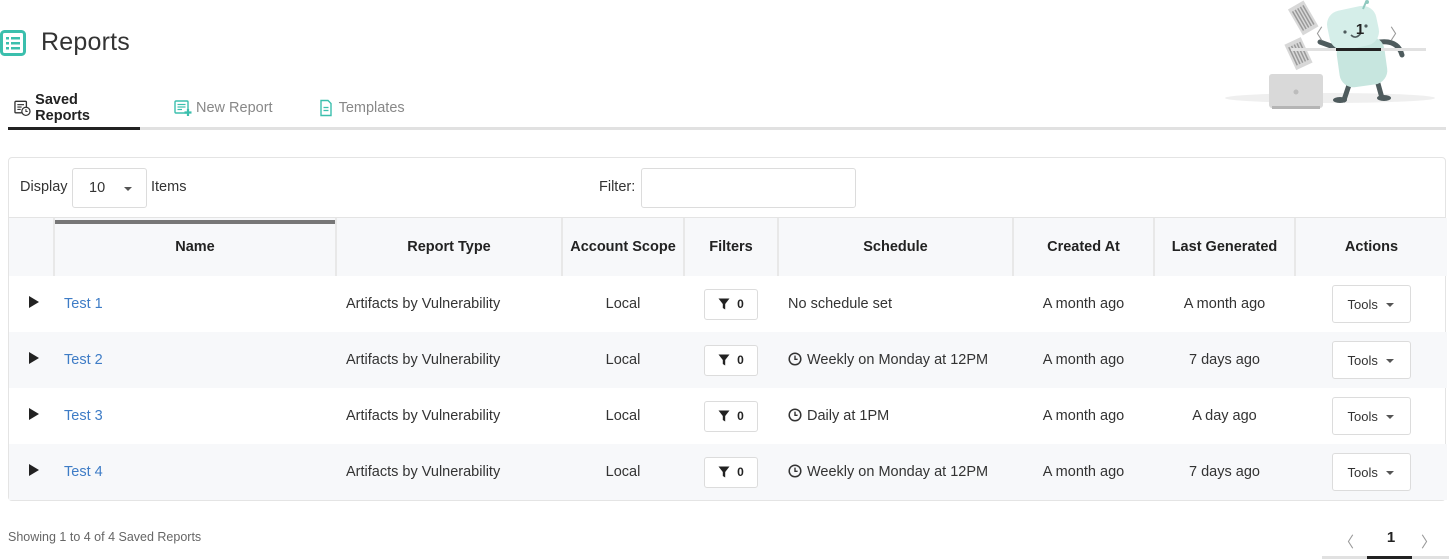  What do you see at coordinates (449, 247) in the screenshot?
I see `column-header-report-type: Report Type` at bounding box center [449, 247].